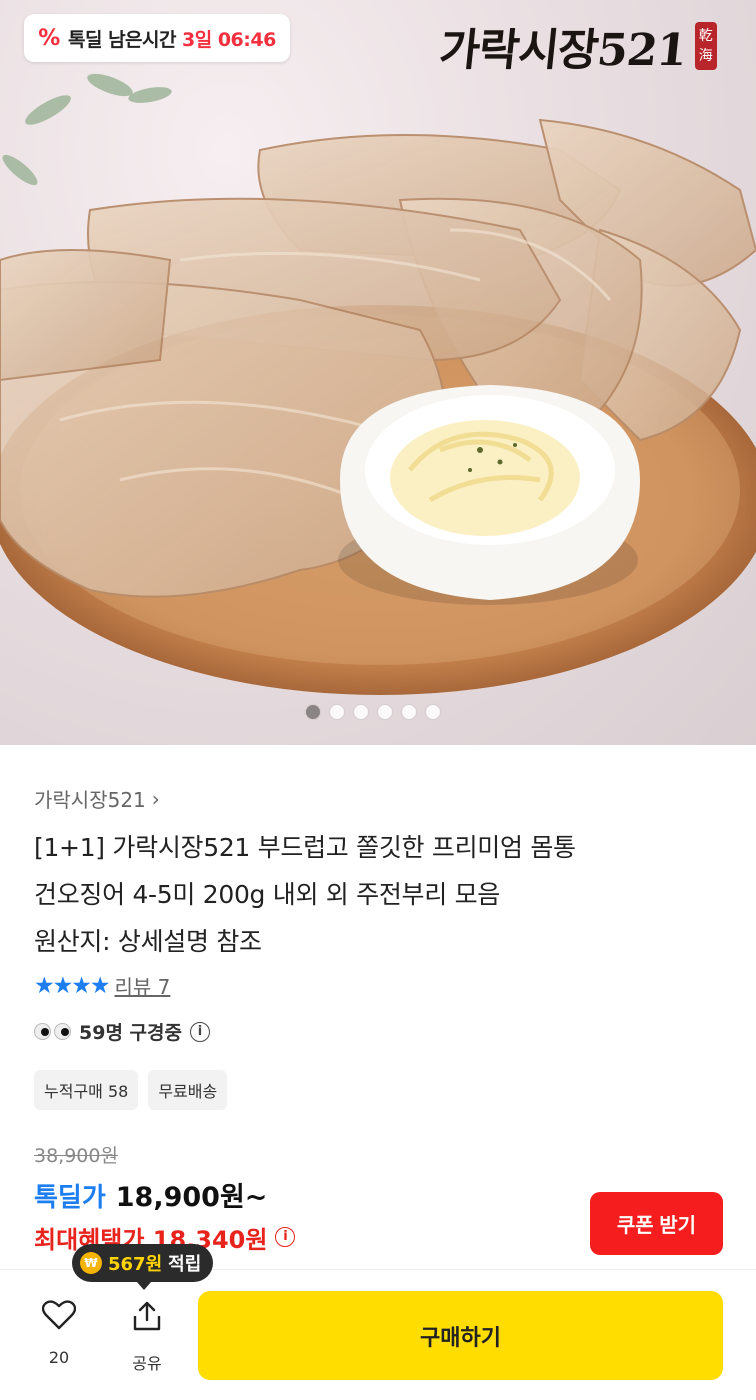 This screenshot has height=1400, width=756. What do you see at coordinates (72, 985) in the screenshot?
I see `star-rating-icon: ★★★★` at bounding box center [72, 985].